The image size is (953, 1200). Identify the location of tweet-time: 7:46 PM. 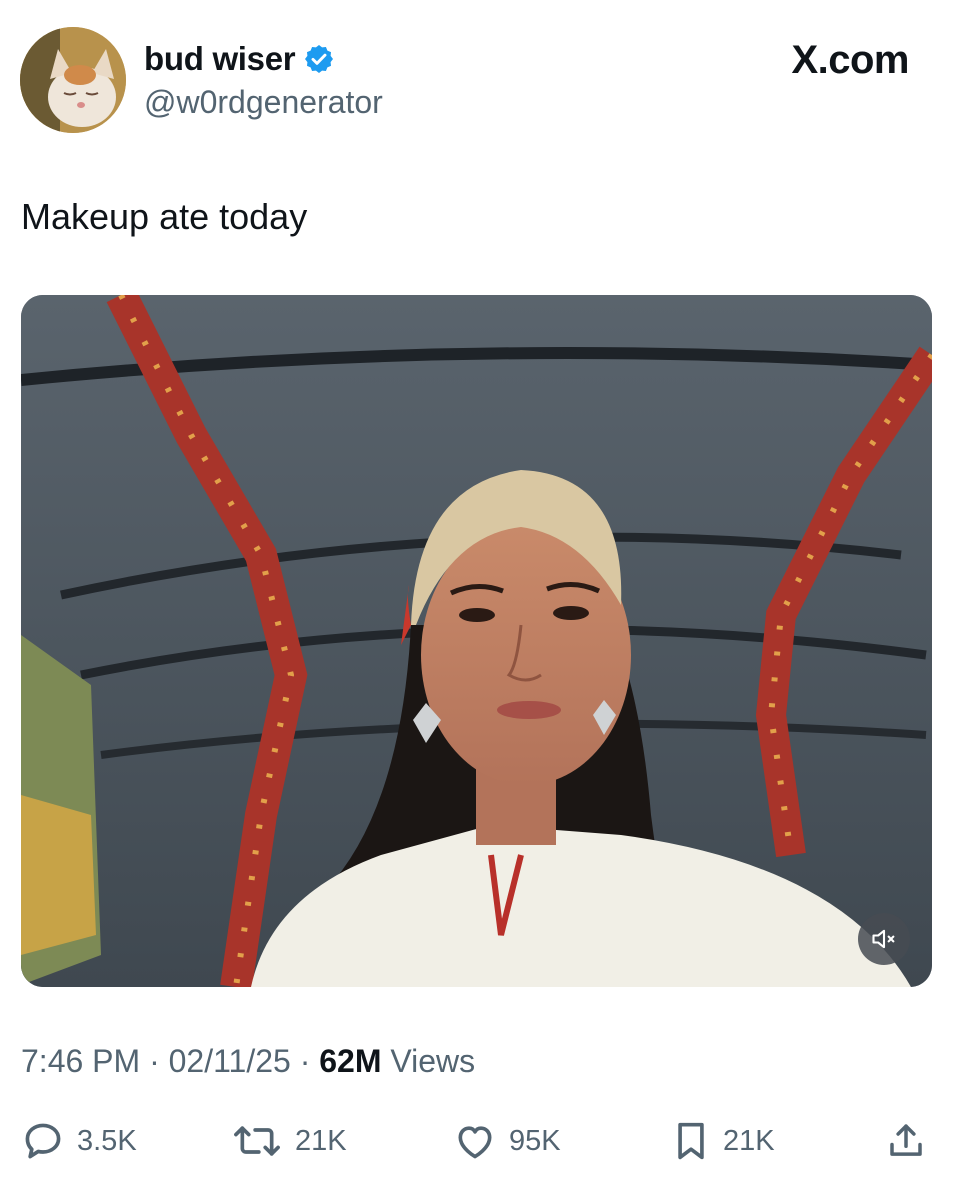
(80, 1061).